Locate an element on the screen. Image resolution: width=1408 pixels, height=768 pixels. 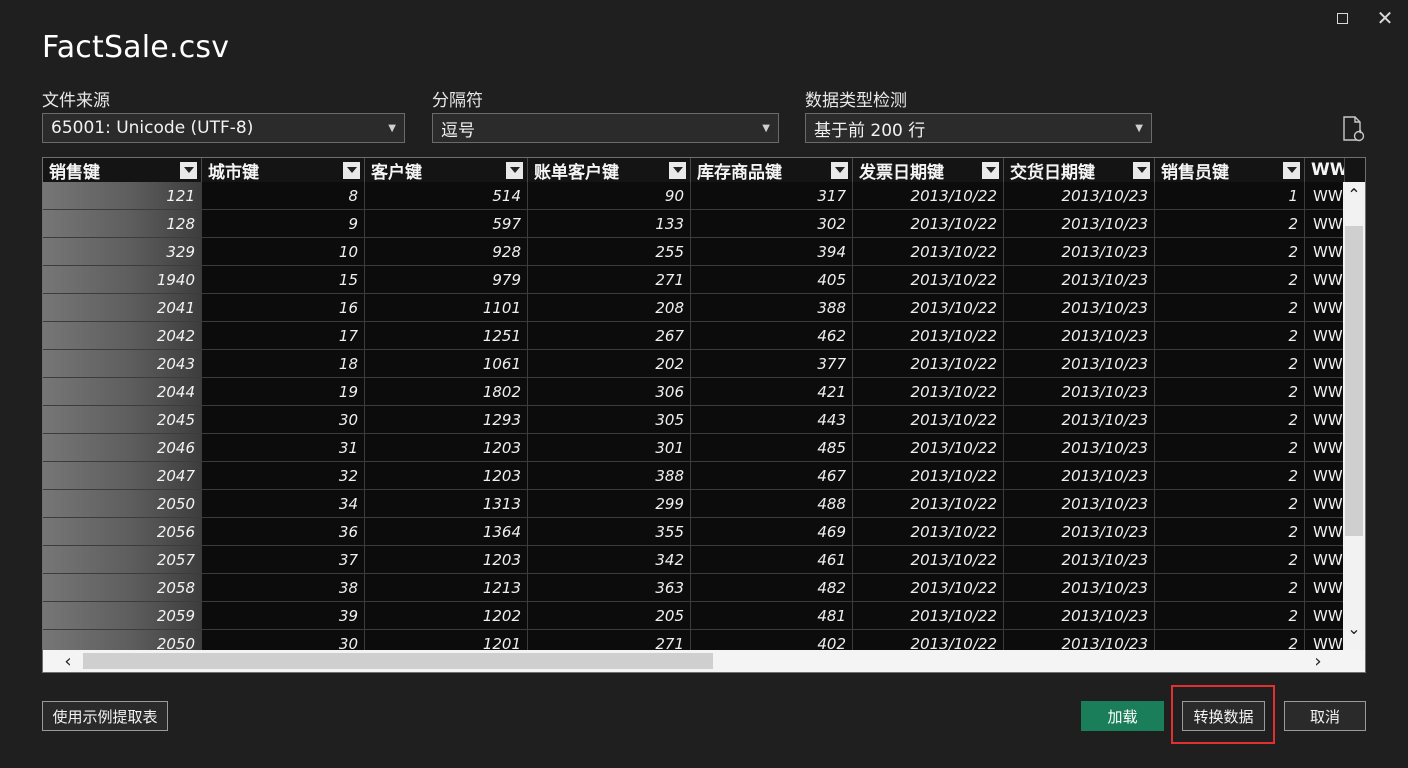
table-row: 2046 31 1203 301 485 2013/10/22 2013/10/23 2 WWI is located at coordinates (704, 448).